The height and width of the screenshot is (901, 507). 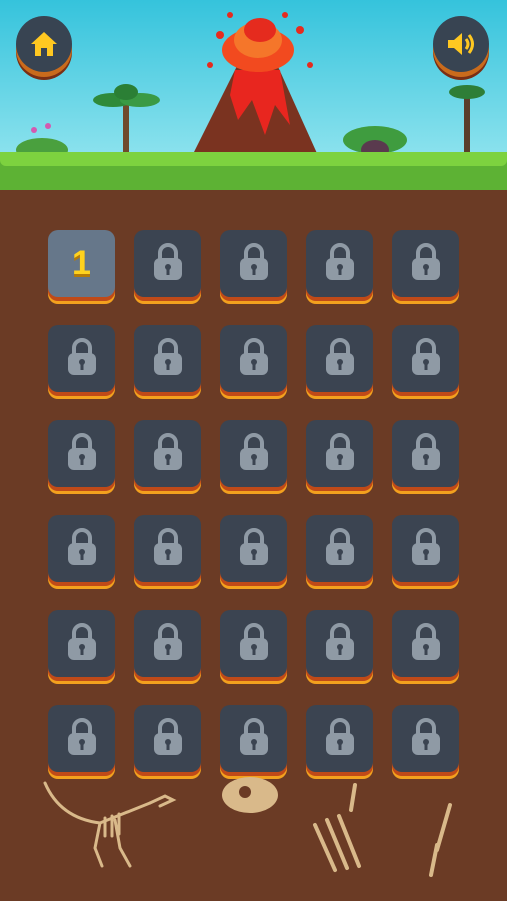 I want to click on sound-button, so click(x=461, y=44).